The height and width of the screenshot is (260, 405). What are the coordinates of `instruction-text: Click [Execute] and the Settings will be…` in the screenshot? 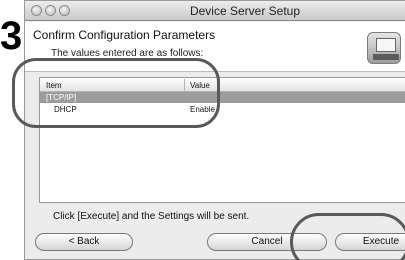 It's located at (151, 216).